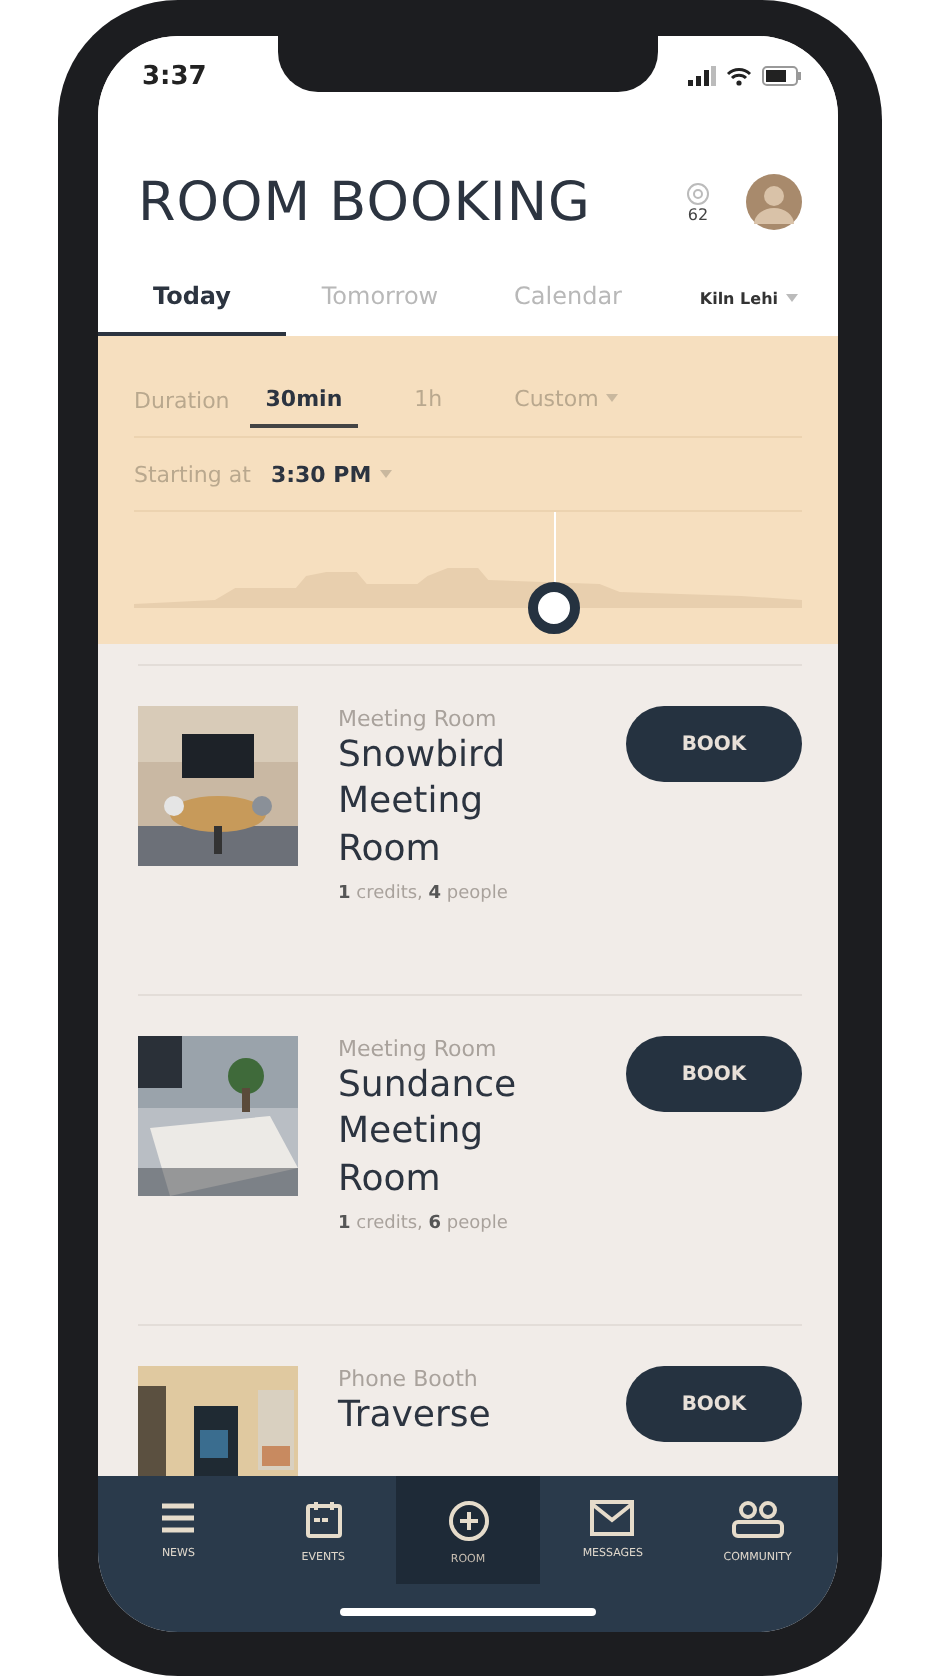  Describe the element at coordinates (468, 1521) in the screenshot. I see `plus-circle-icon` at that location.